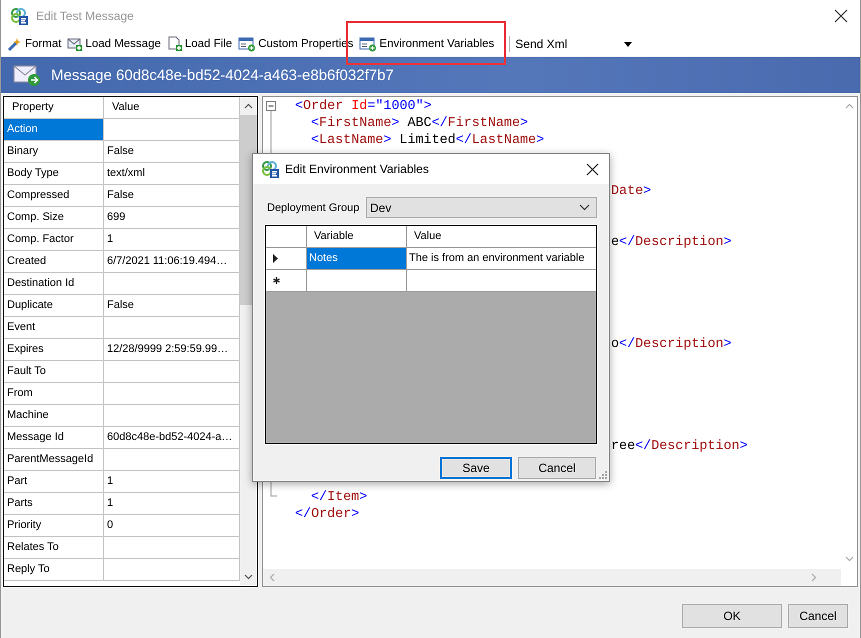  Describe the element at coordinates (671, 242) in the screenshot. I see `code-line: e</Description>` at that location.